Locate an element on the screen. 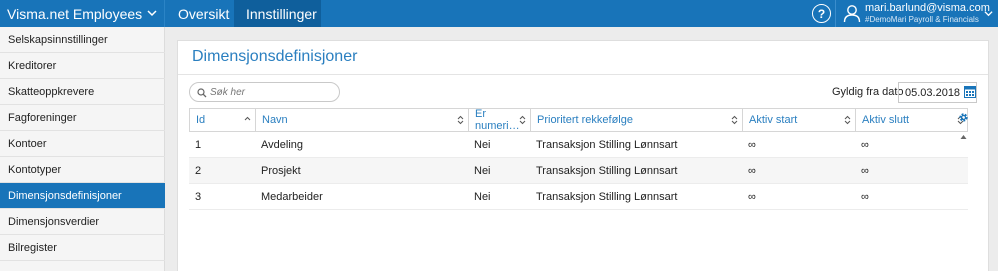 The image size is (998, 271). search-icon is located at coordinates (202, 93).